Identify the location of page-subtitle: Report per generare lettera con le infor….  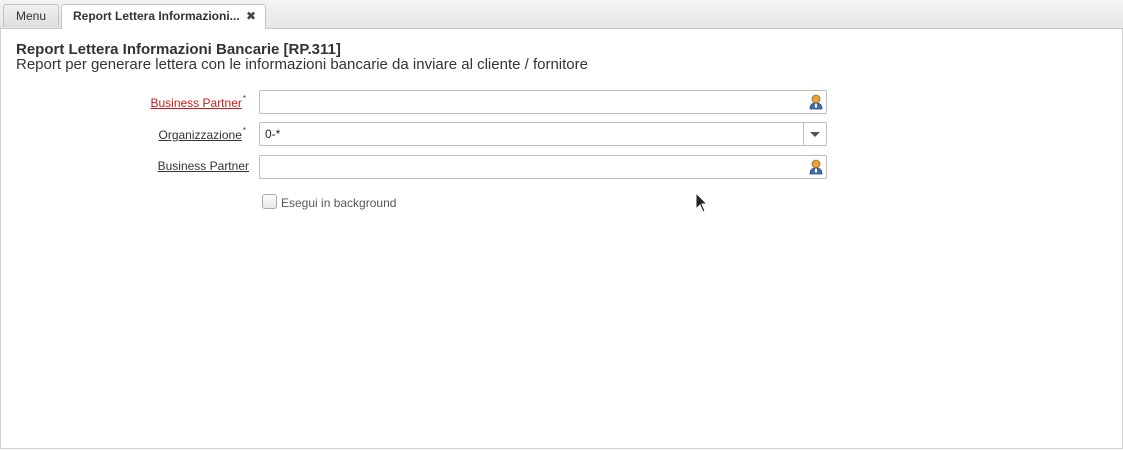
(302, 64).